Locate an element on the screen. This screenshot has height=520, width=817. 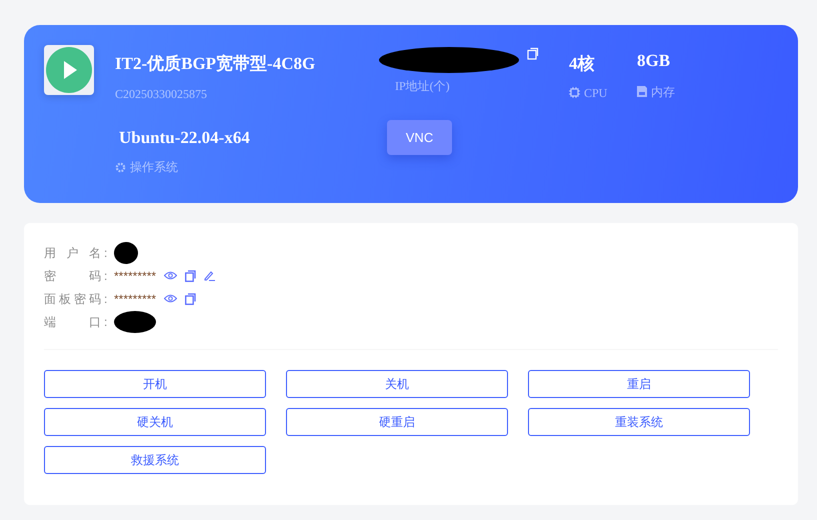
field-label: 端口 is located at coordinates (74, 322).